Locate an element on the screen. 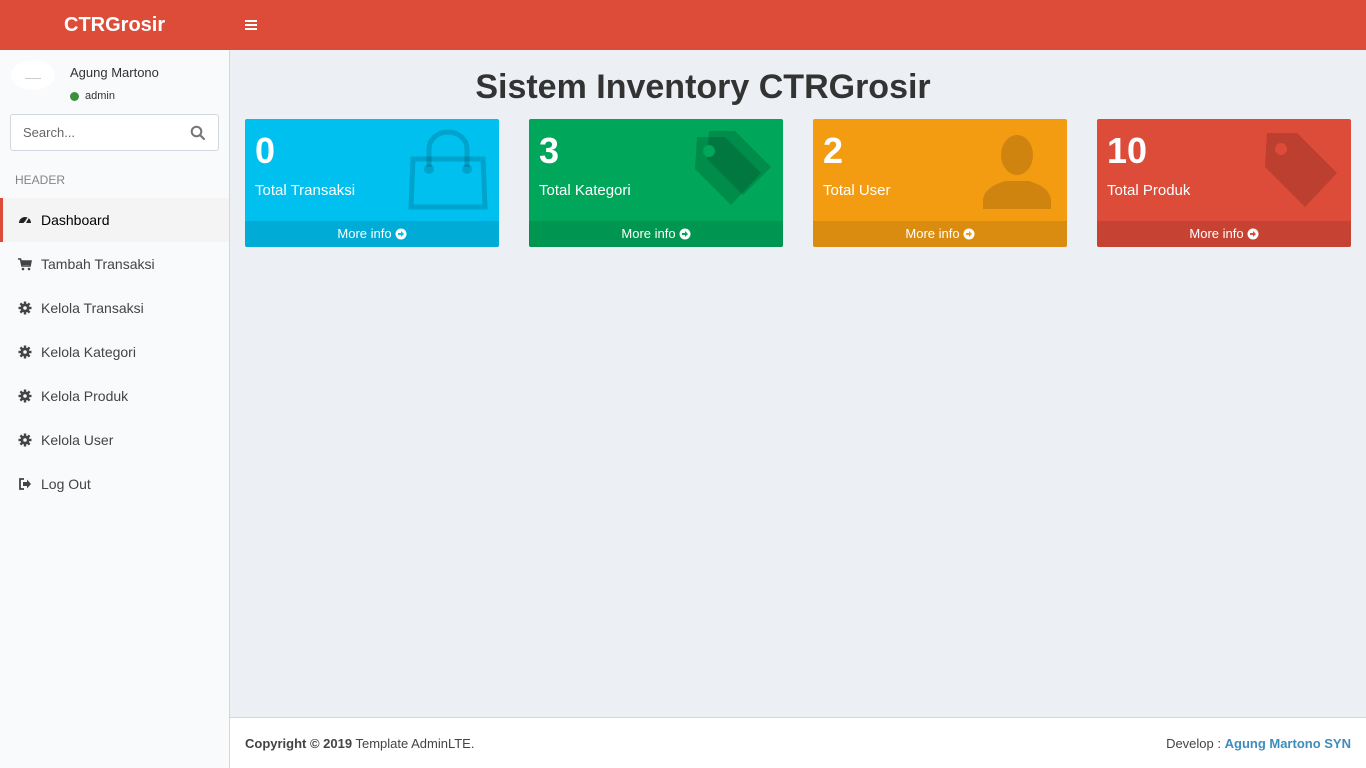 The width and height of the screenshot is (1366, 768). stat-value: 10 is located at coordinates (1127, 150).